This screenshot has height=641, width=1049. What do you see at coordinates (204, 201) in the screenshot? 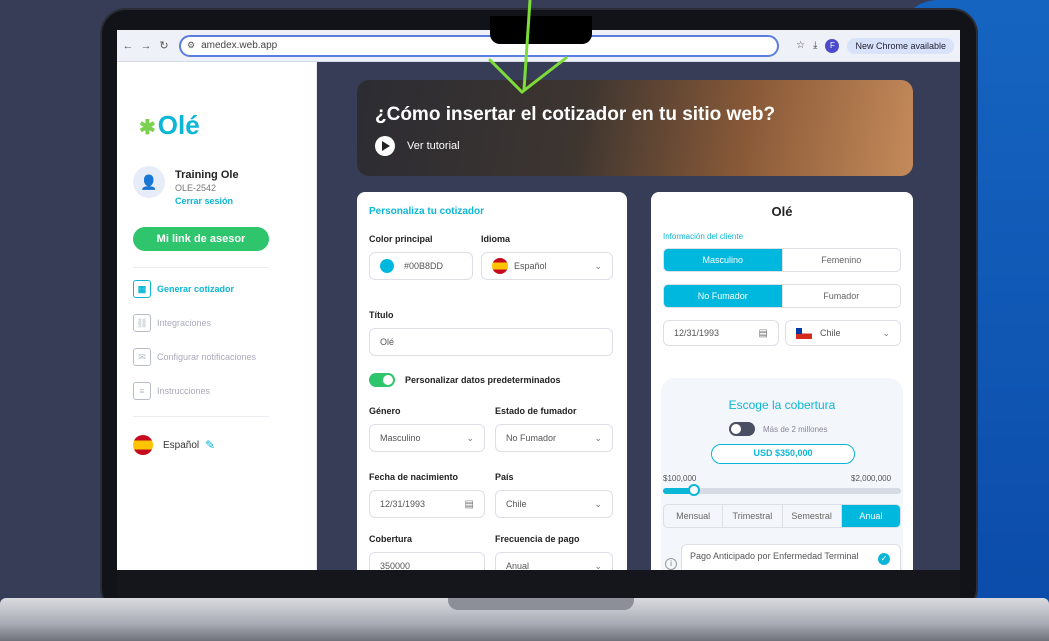
I see `logout-link: Cerrar sesión` at bounding box center [204, 201].